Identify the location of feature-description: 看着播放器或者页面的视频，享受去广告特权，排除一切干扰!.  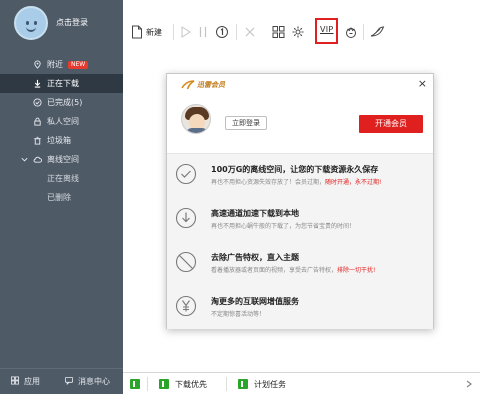
(293, 270).